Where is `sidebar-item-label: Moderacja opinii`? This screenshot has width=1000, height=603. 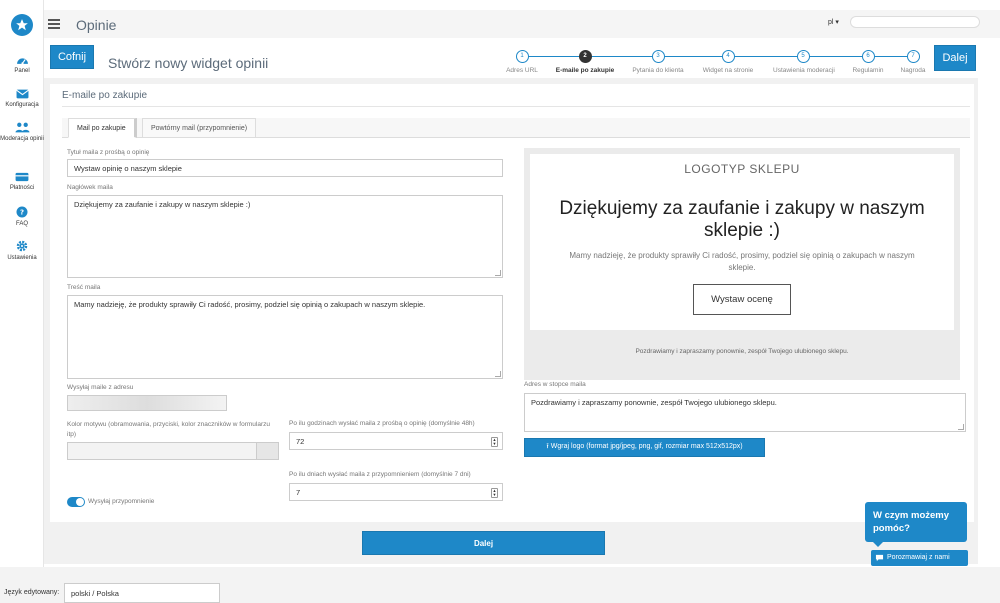 sidebar-item-label: Moderacja opinii is located at coordinates (22, 139).